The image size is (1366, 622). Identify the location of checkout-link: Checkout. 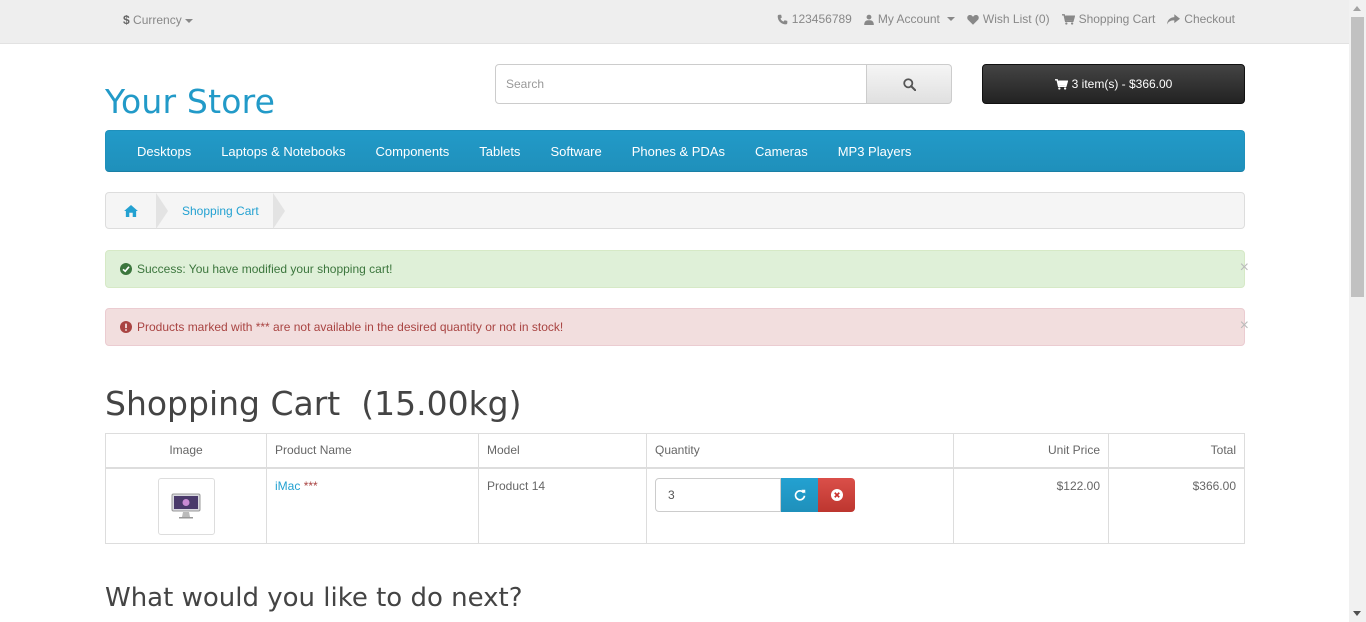
(1201, 19).